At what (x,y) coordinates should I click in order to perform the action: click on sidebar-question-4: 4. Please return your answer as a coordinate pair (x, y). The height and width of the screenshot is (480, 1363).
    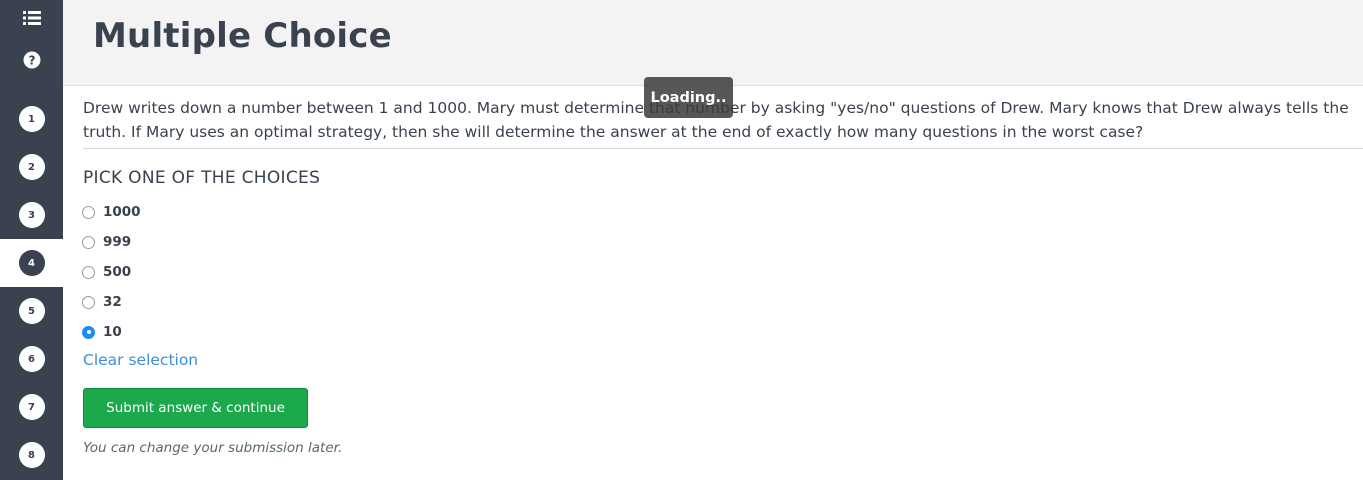
    Looking at the image, I should click on (31, 263).